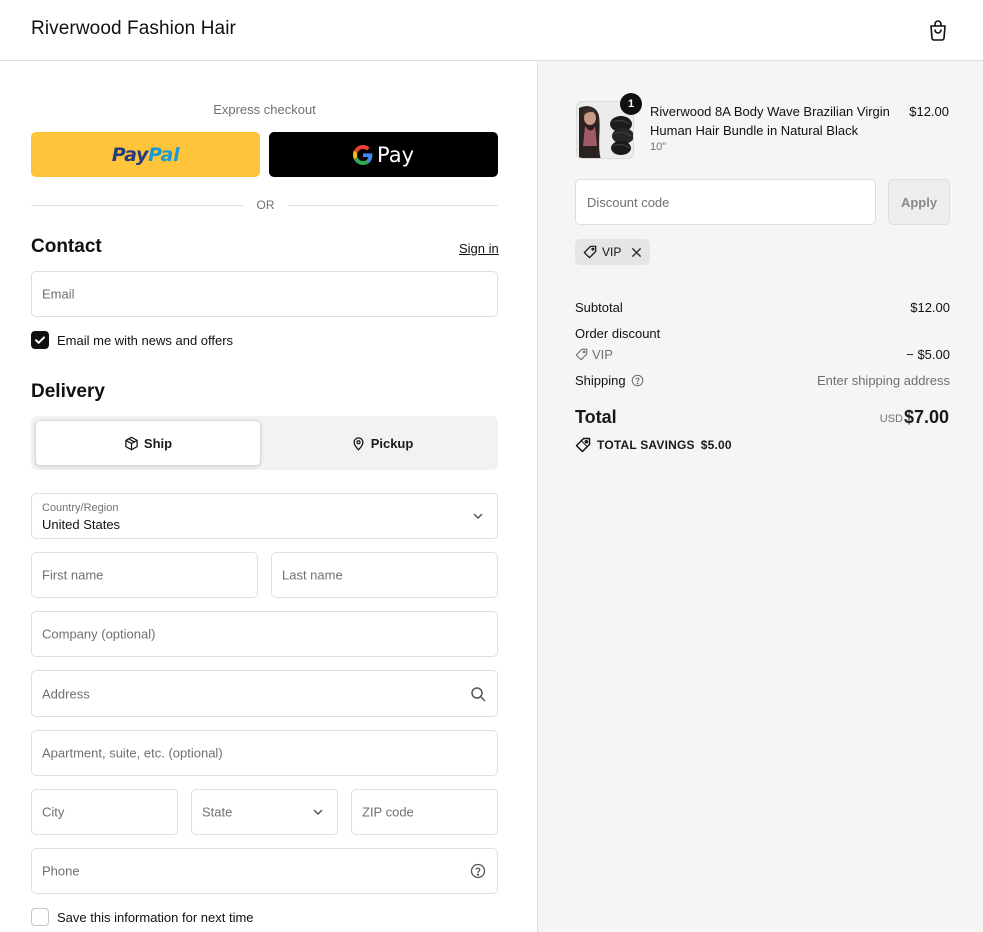 Image resolution: width=983 pixels, height=932 pixels. What do you see at coordinates (264, 693) in the screenshot?
I see `address-field: Address` at bounding box center [264, 693].